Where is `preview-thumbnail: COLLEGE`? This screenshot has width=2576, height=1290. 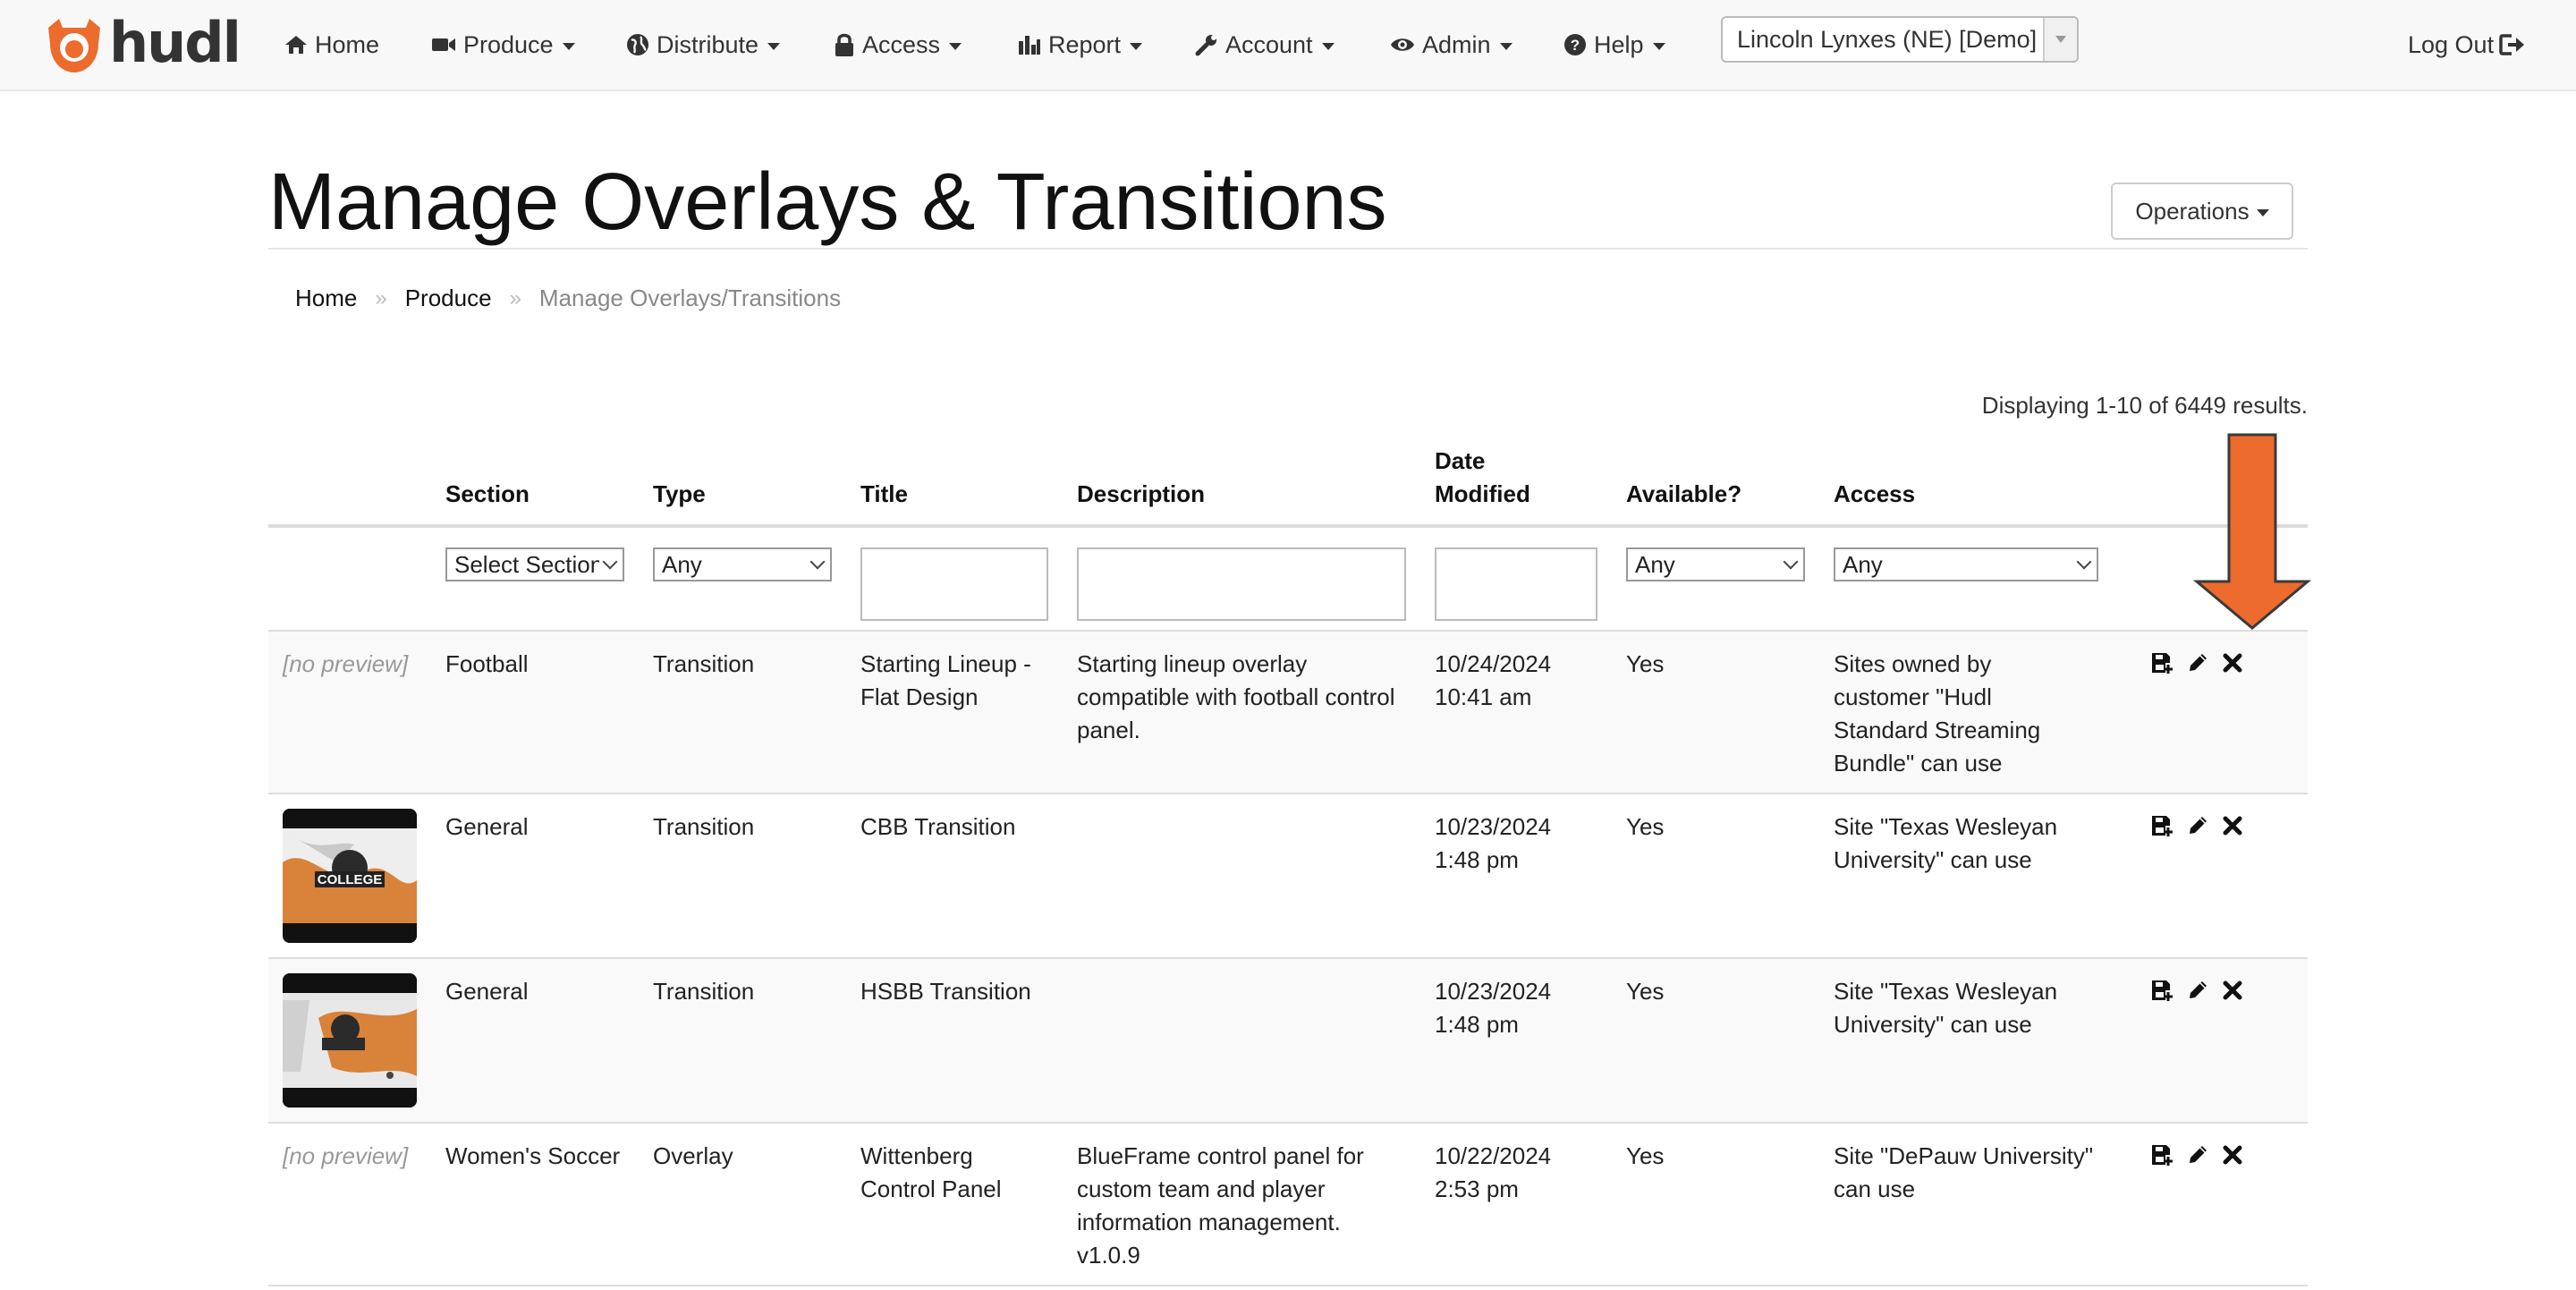
preview-thumbnail: COLLEGE is located at coordinates (350, 876).